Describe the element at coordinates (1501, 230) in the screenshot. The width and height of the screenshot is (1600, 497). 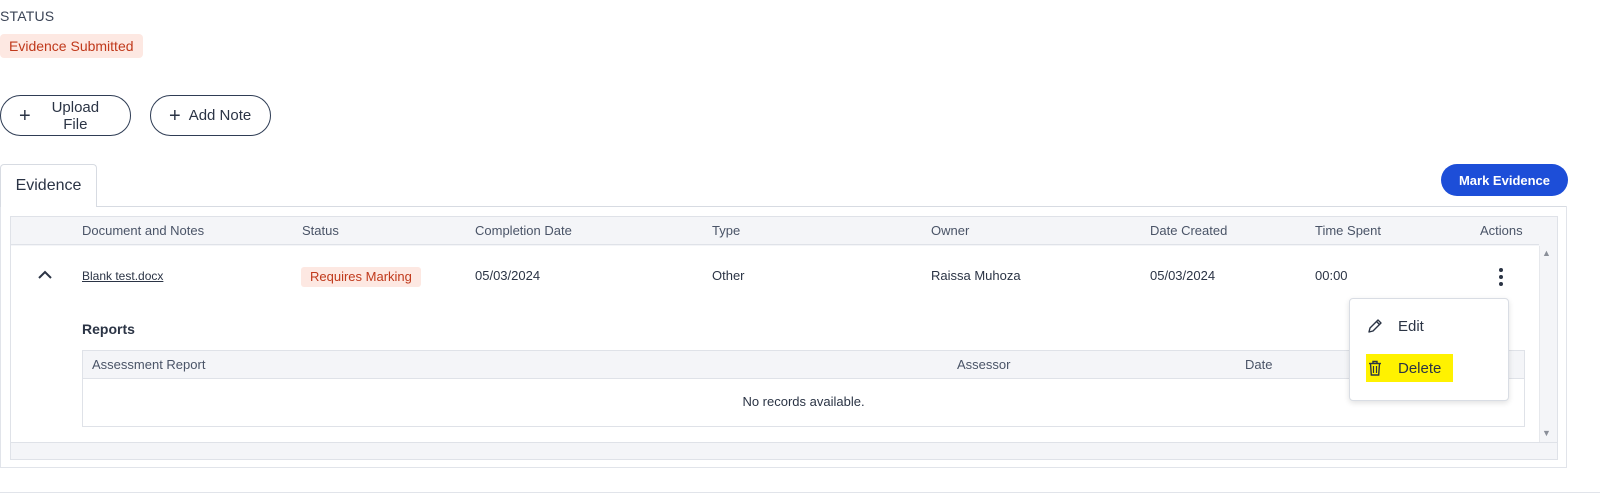
I see `column-header-actions: Actions` at that location.